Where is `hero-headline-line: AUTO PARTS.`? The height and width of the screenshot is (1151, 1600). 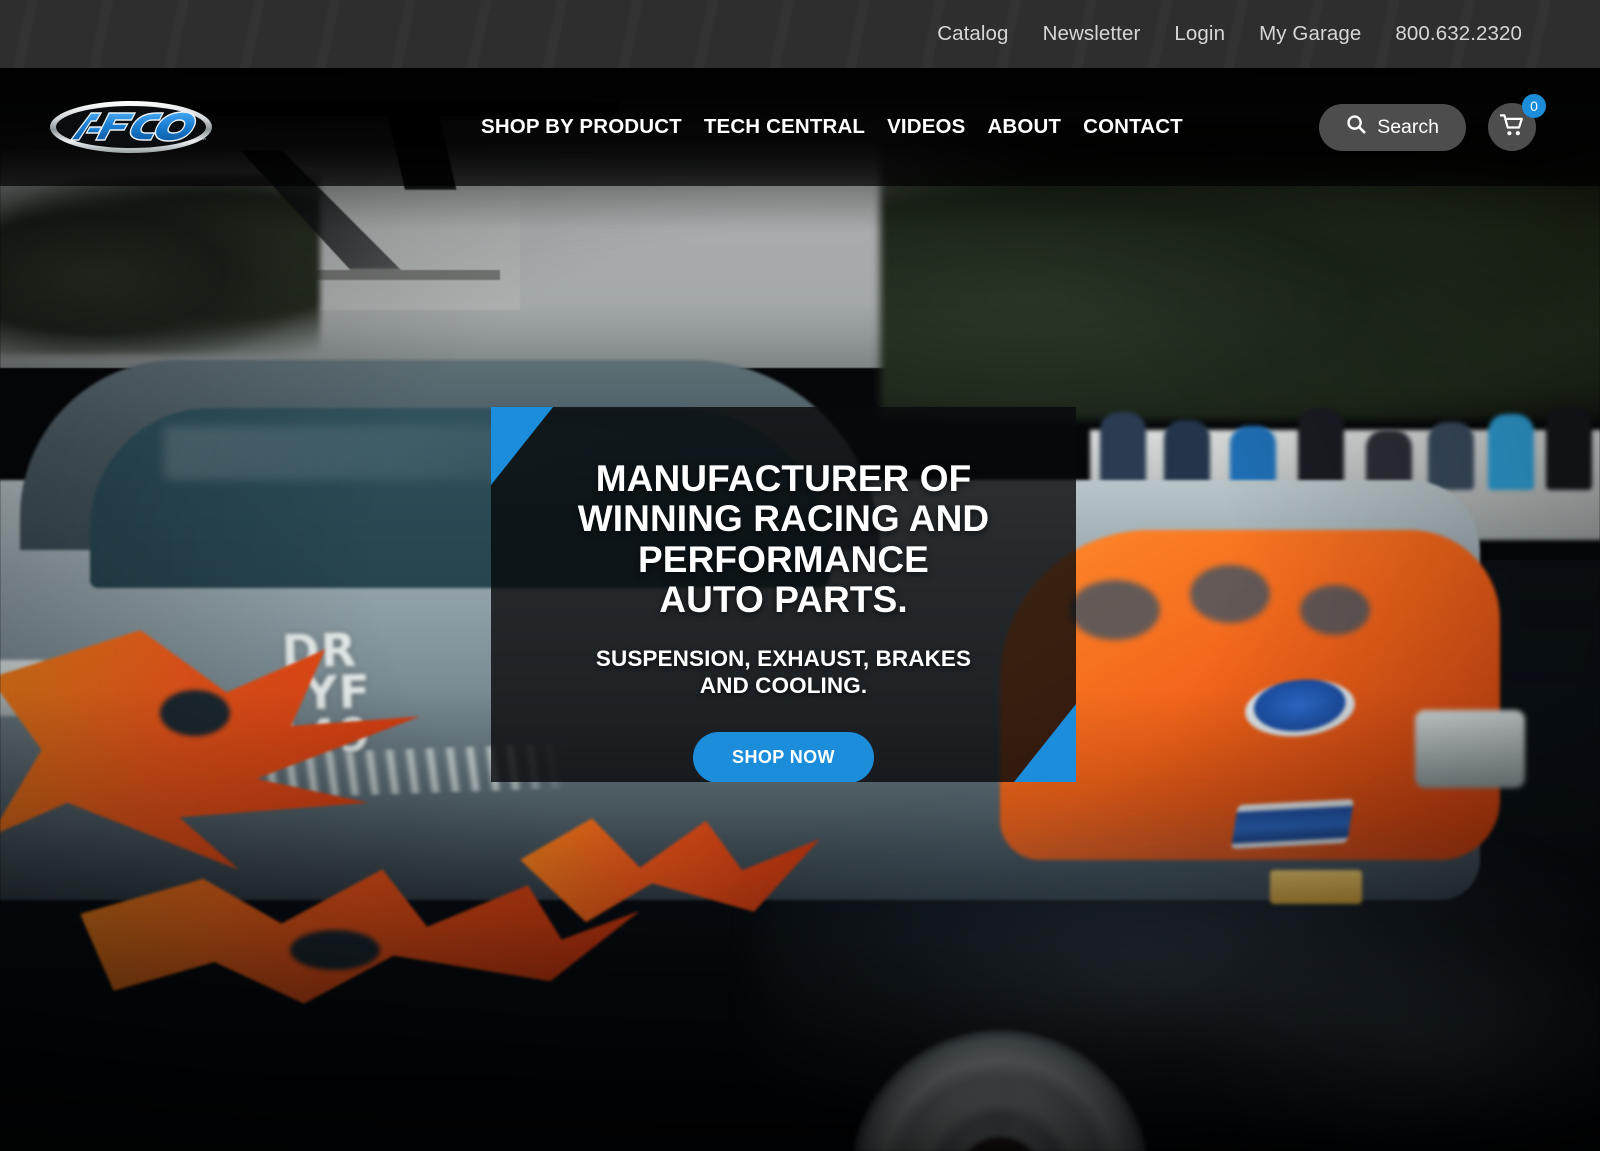 hero-headline-line: AUTO PARTS. is located at coordinates (783, 599).